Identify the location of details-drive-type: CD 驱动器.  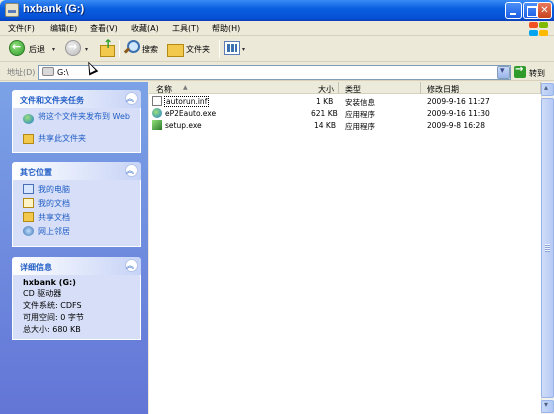
(42, 293).